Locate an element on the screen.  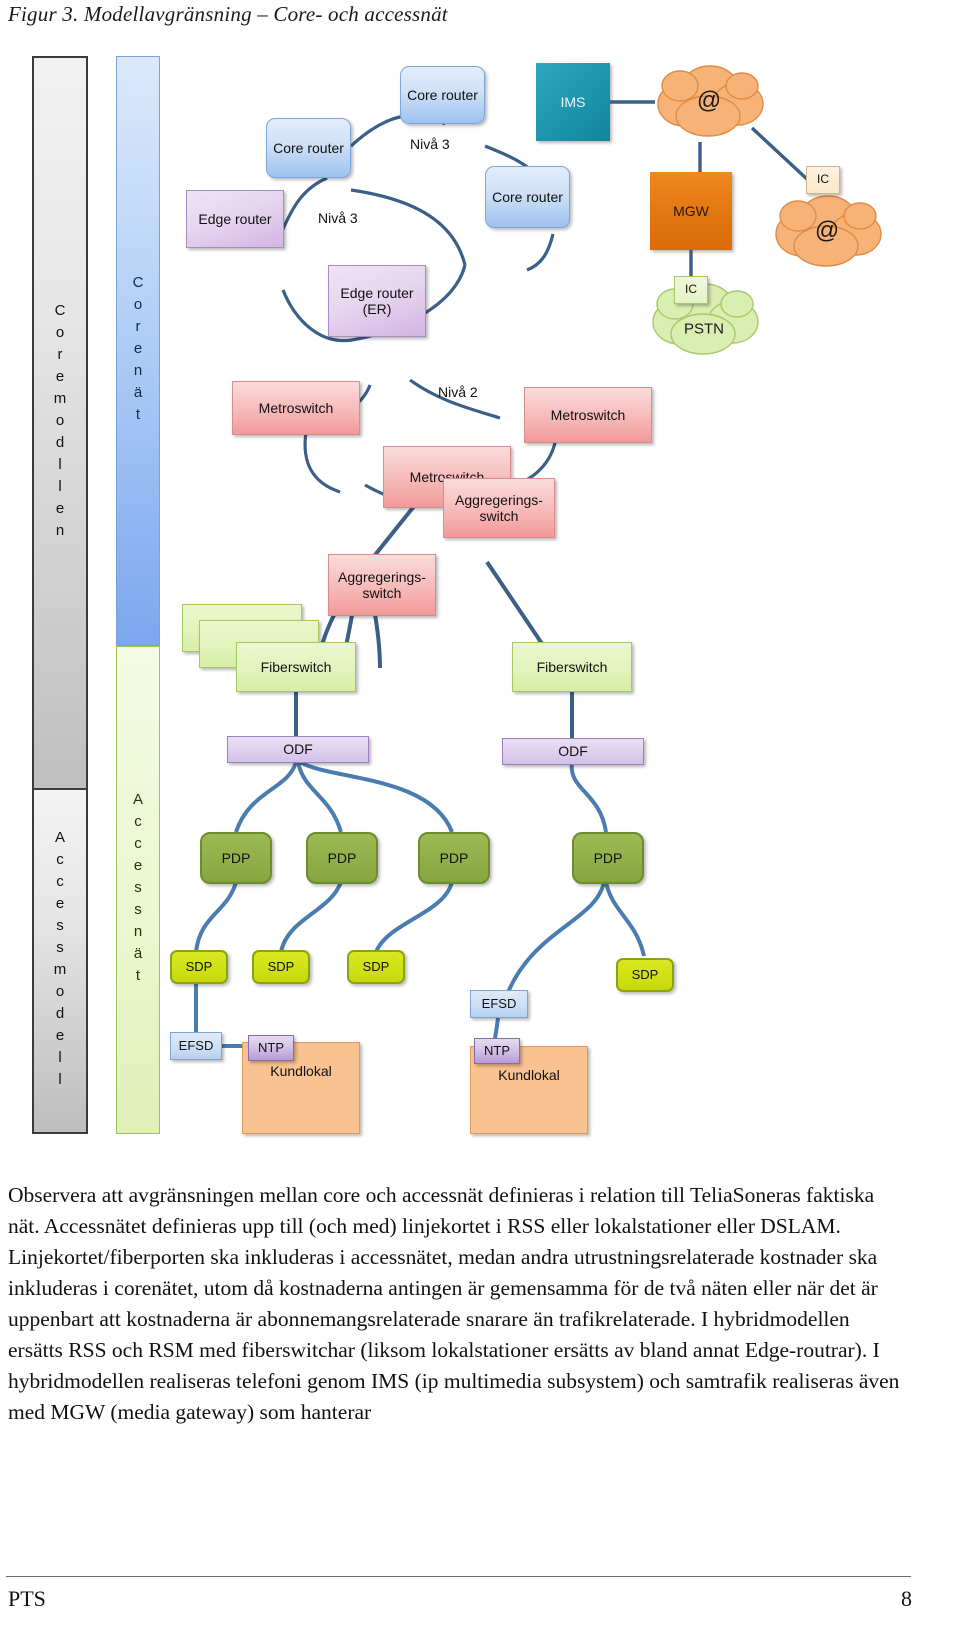
node-odf-1-label: ODF is located at coordinates (298, 749).